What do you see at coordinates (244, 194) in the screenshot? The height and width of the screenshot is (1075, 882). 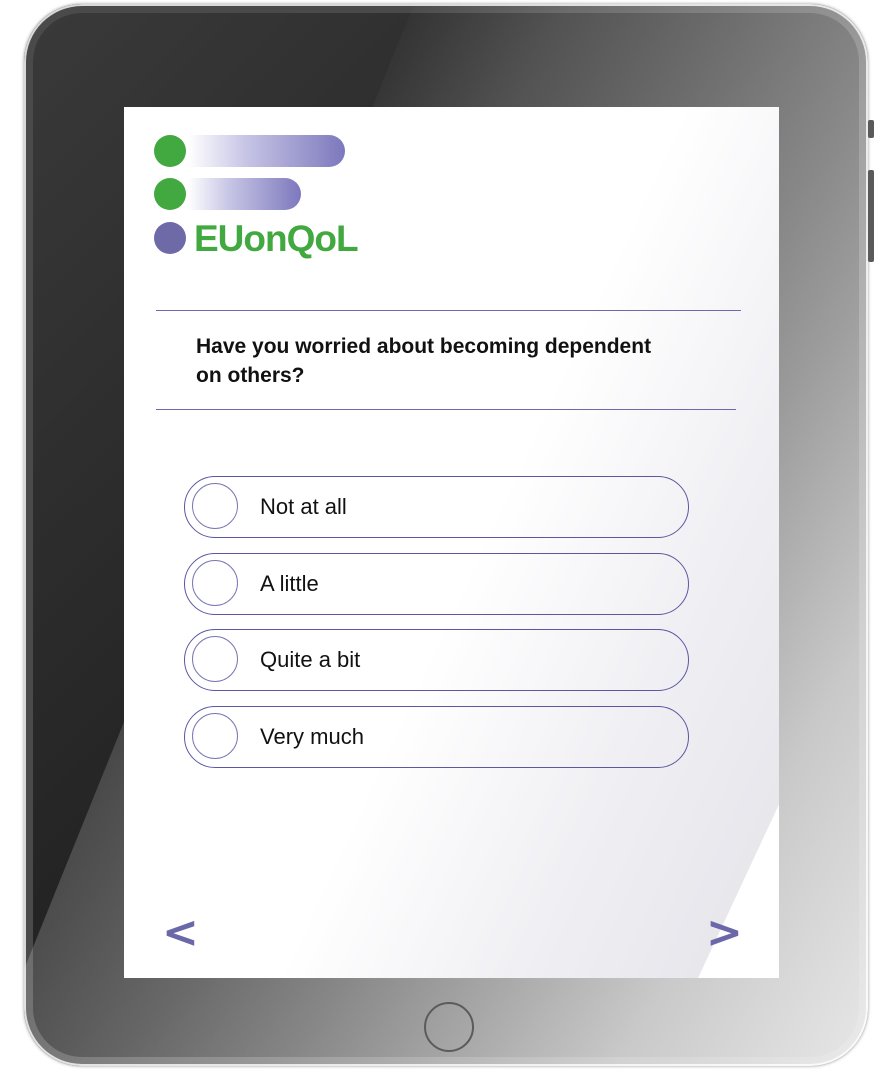 I see `logo-bar-short` at bounding box center [244, 194].